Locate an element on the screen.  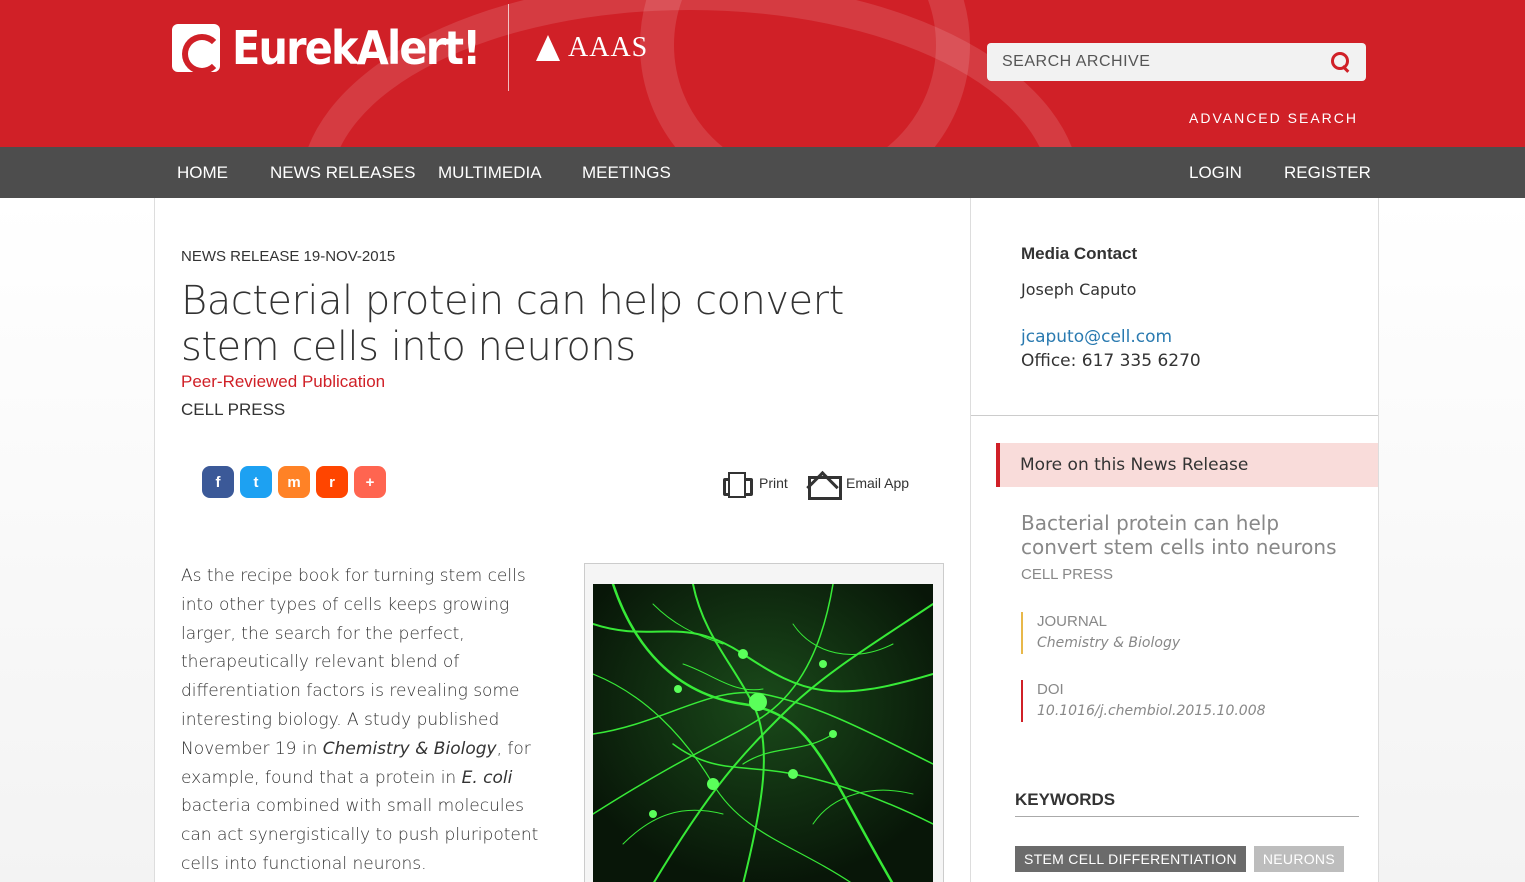
aaas-logo-text: AAAS is located at coordinates (608, 47).